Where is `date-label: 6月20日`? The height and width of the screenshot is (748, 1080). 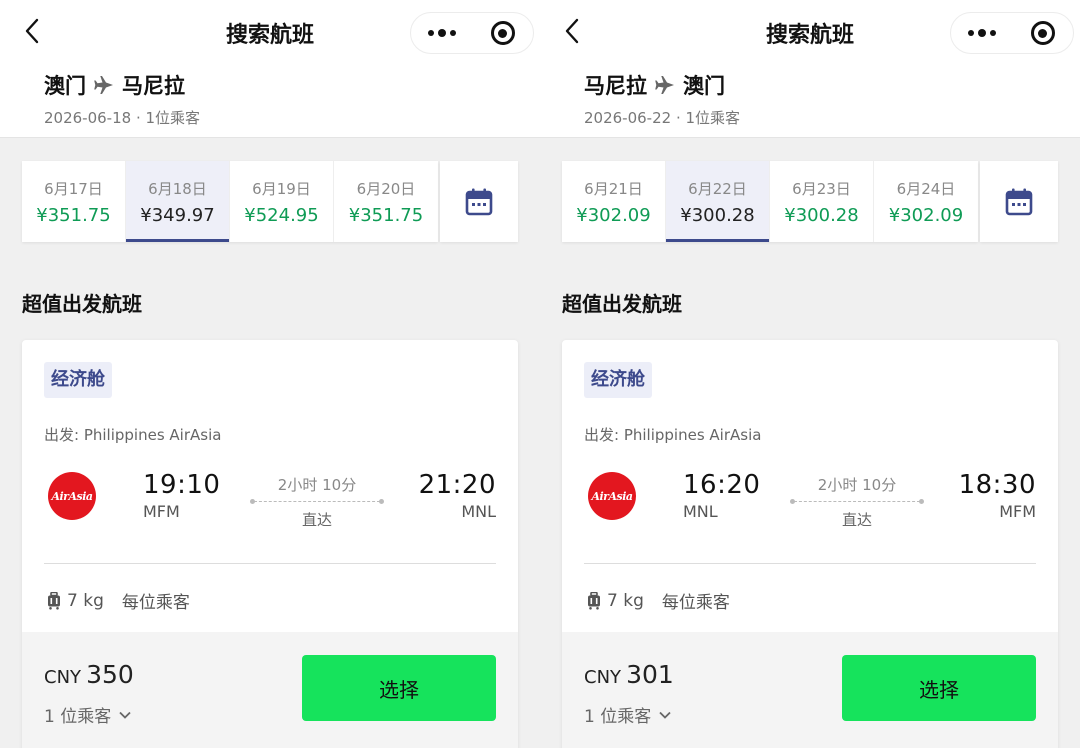 date-label: 6月20日 is located at coordinates (386, 189).